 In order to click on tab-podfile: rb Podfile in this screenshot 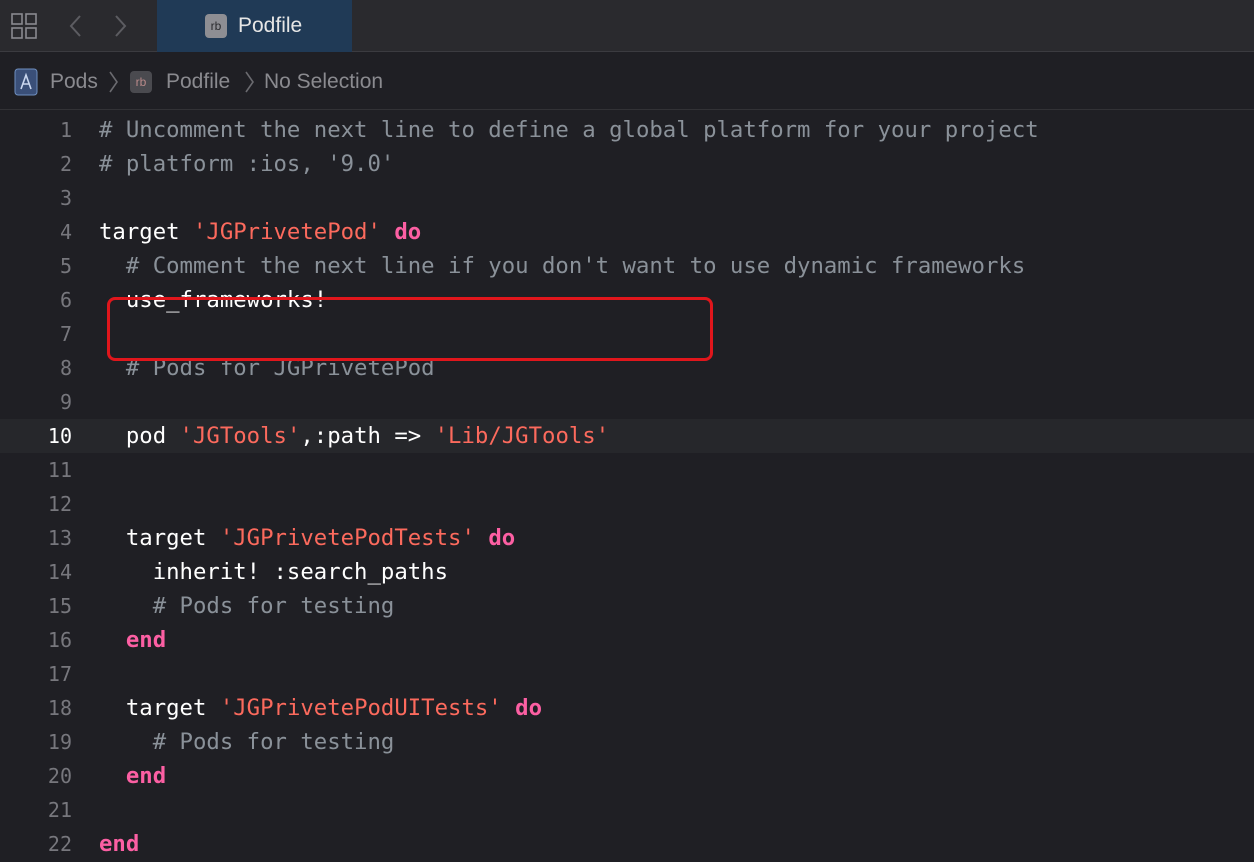, I will do `click(254, 26)`.